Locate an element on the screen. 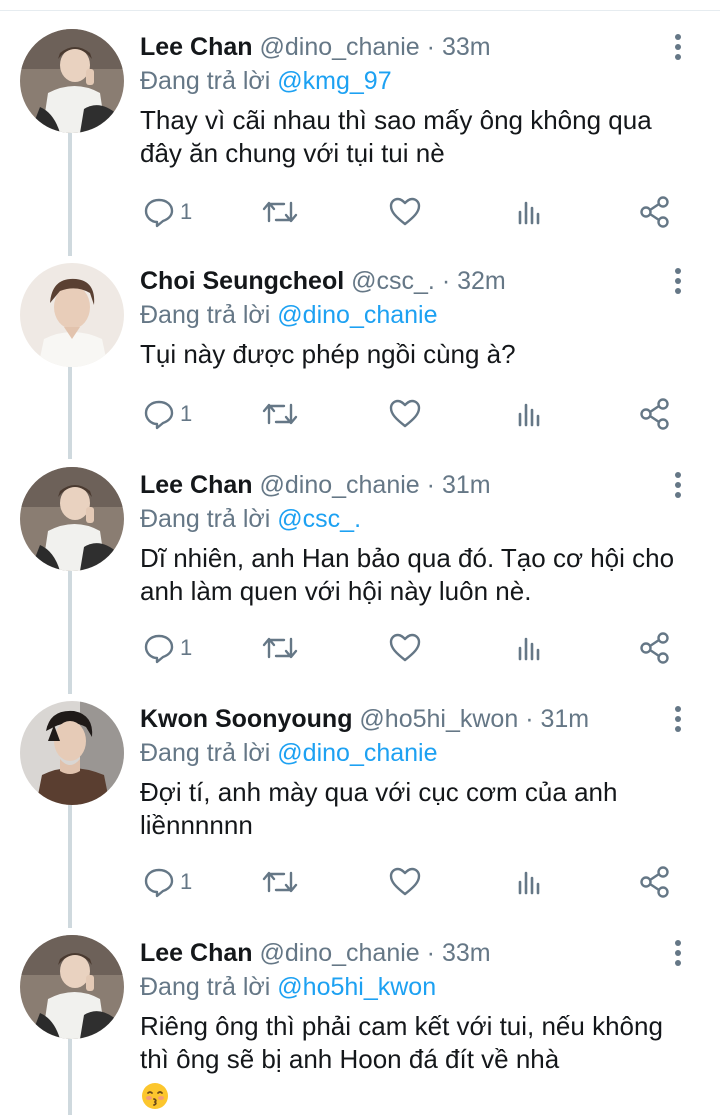 Image resolution: width=720 pixels, height=1115 pixels. kissing-face-emoji is located at coordinates (155, 1096).